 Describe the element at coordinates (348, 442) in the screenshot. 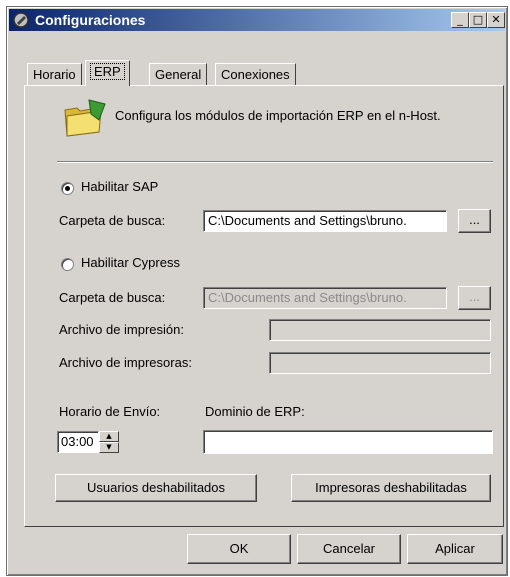

I see `erp-domain-input` at that location.